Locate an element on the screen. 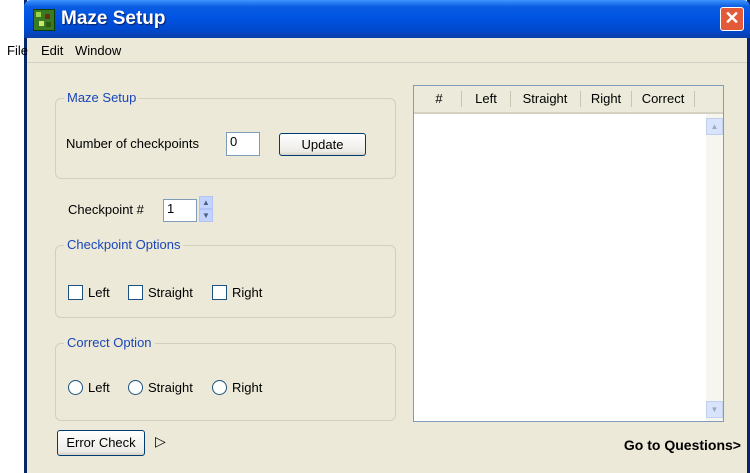 Image resolution: width=750 pixels, height=473 pixels. list-header: # Left Straight Right Correct is located at coordinates (568, 100).